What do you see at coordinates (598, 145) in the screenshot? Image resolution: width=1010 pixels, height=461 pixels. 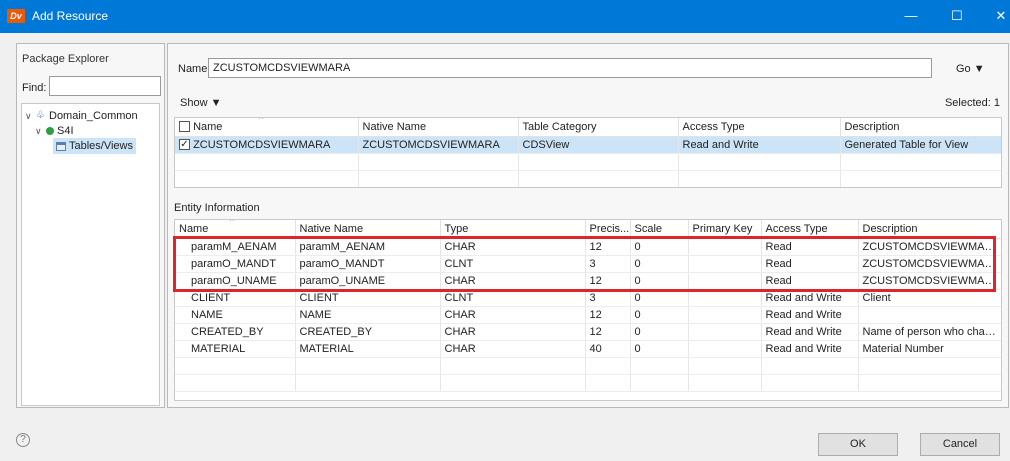 I see `cell-category: CDSView` at bounding box center [598, 145].